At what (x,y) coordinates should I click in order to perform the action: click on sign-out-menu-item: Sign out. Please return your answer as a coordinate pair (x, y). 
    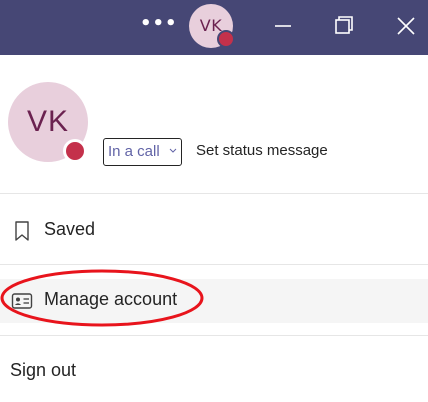
    Looking at the image, I should click on (214, 372).